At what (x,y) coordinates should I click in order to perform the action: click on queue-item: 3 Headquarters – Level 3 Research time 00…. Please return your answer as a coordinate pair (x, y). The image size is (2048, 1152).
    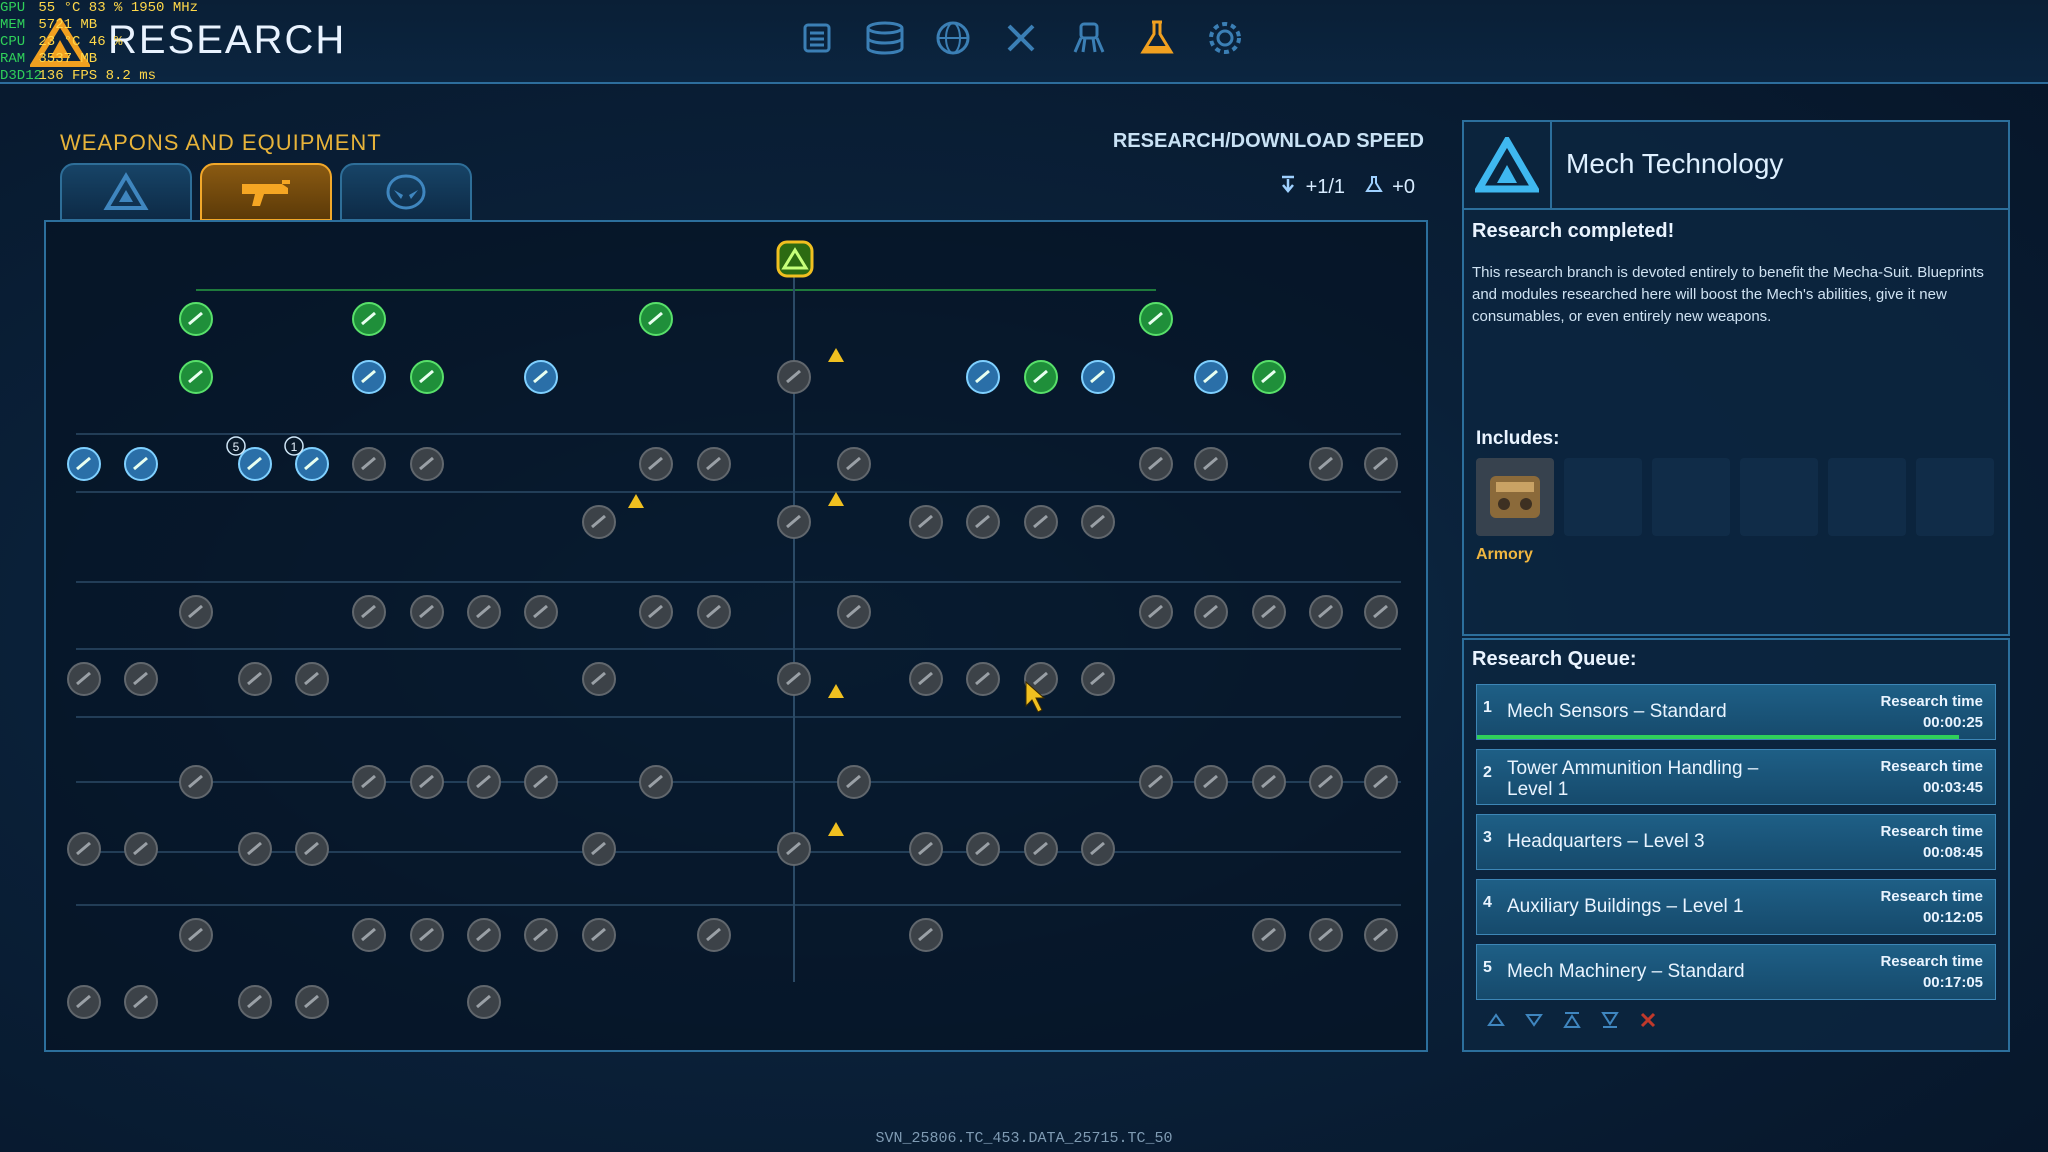
    Looking at the image, I should click on (1736, 842).